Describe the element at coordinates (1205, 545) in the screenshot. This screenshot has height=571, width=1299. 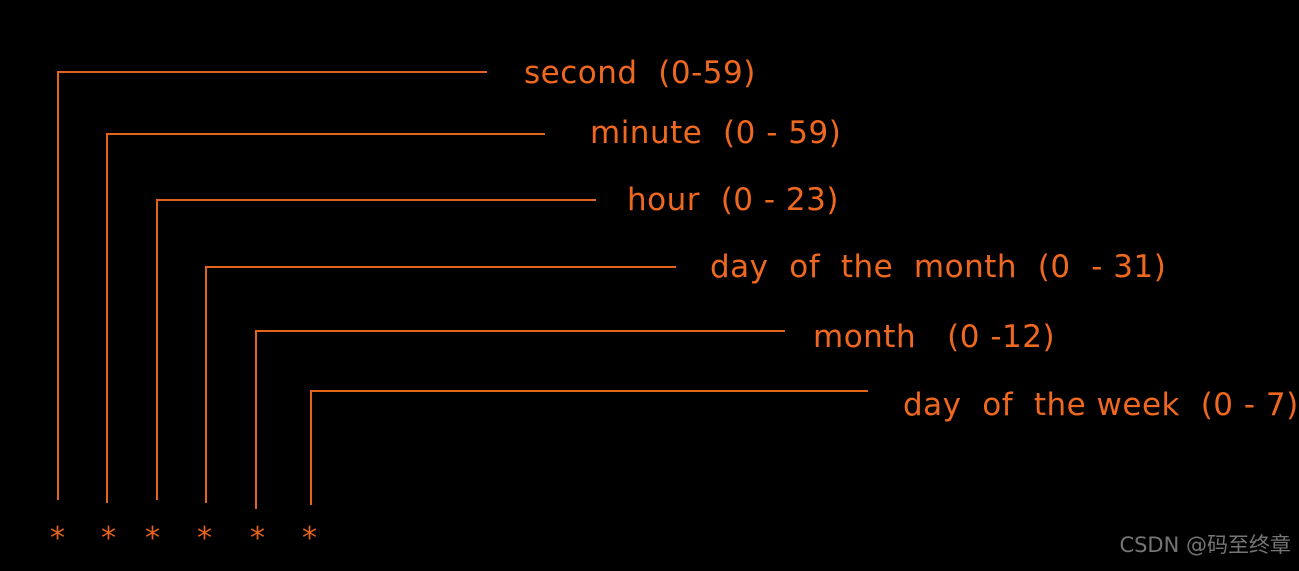
I see `csdn-watermark: CSDN @码至终章` at that location.